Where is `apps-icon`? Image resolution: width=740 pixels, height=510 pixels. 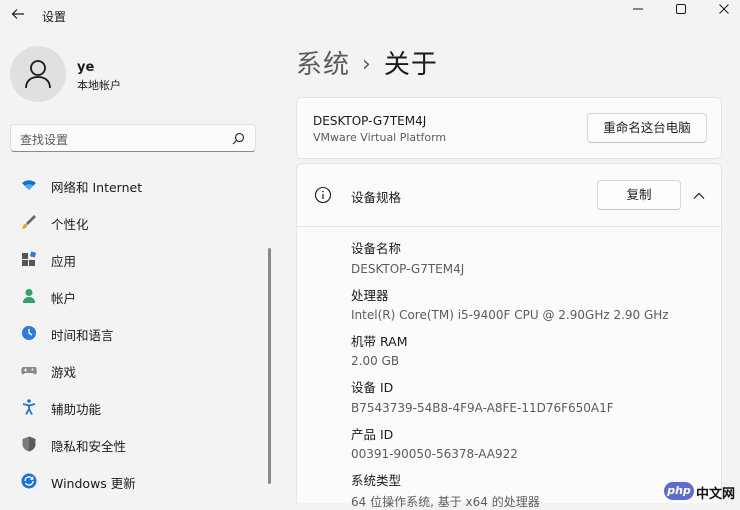 apps-icon is located at coordinates (29, 258).